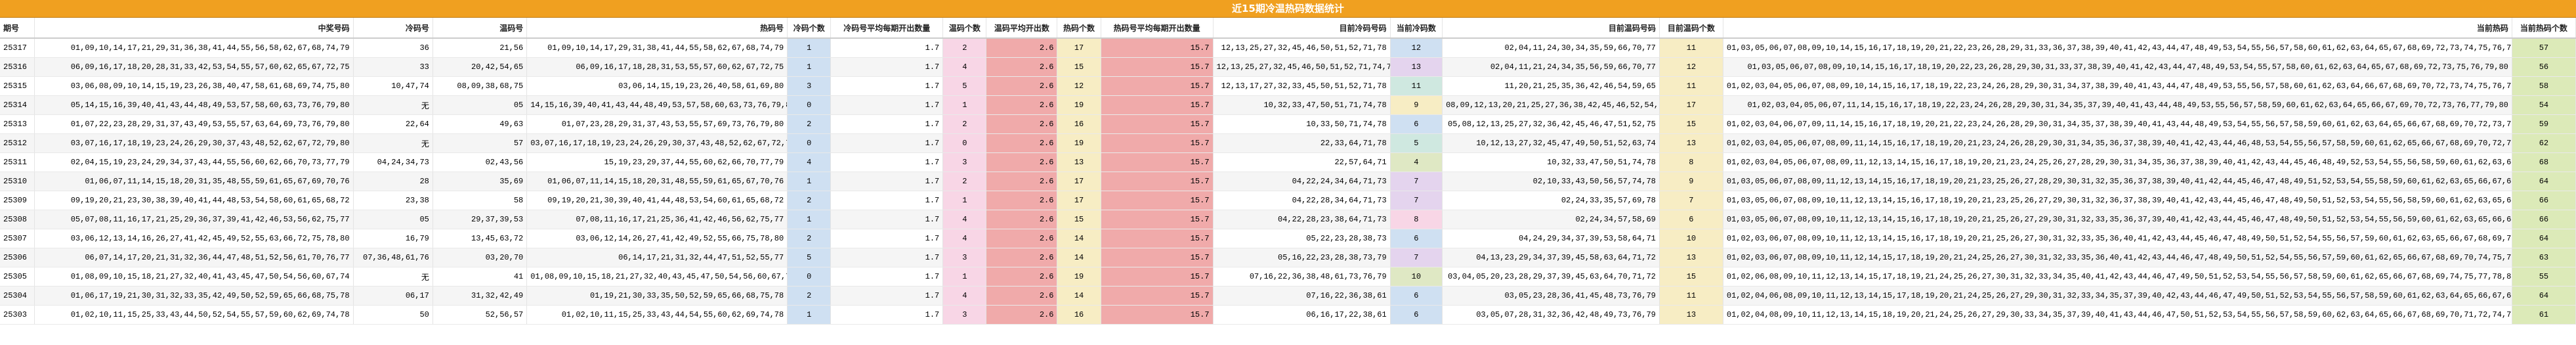 This screenshot has height=345, width=2576. I want to click on table-cell: 25313, so click(17, 124).